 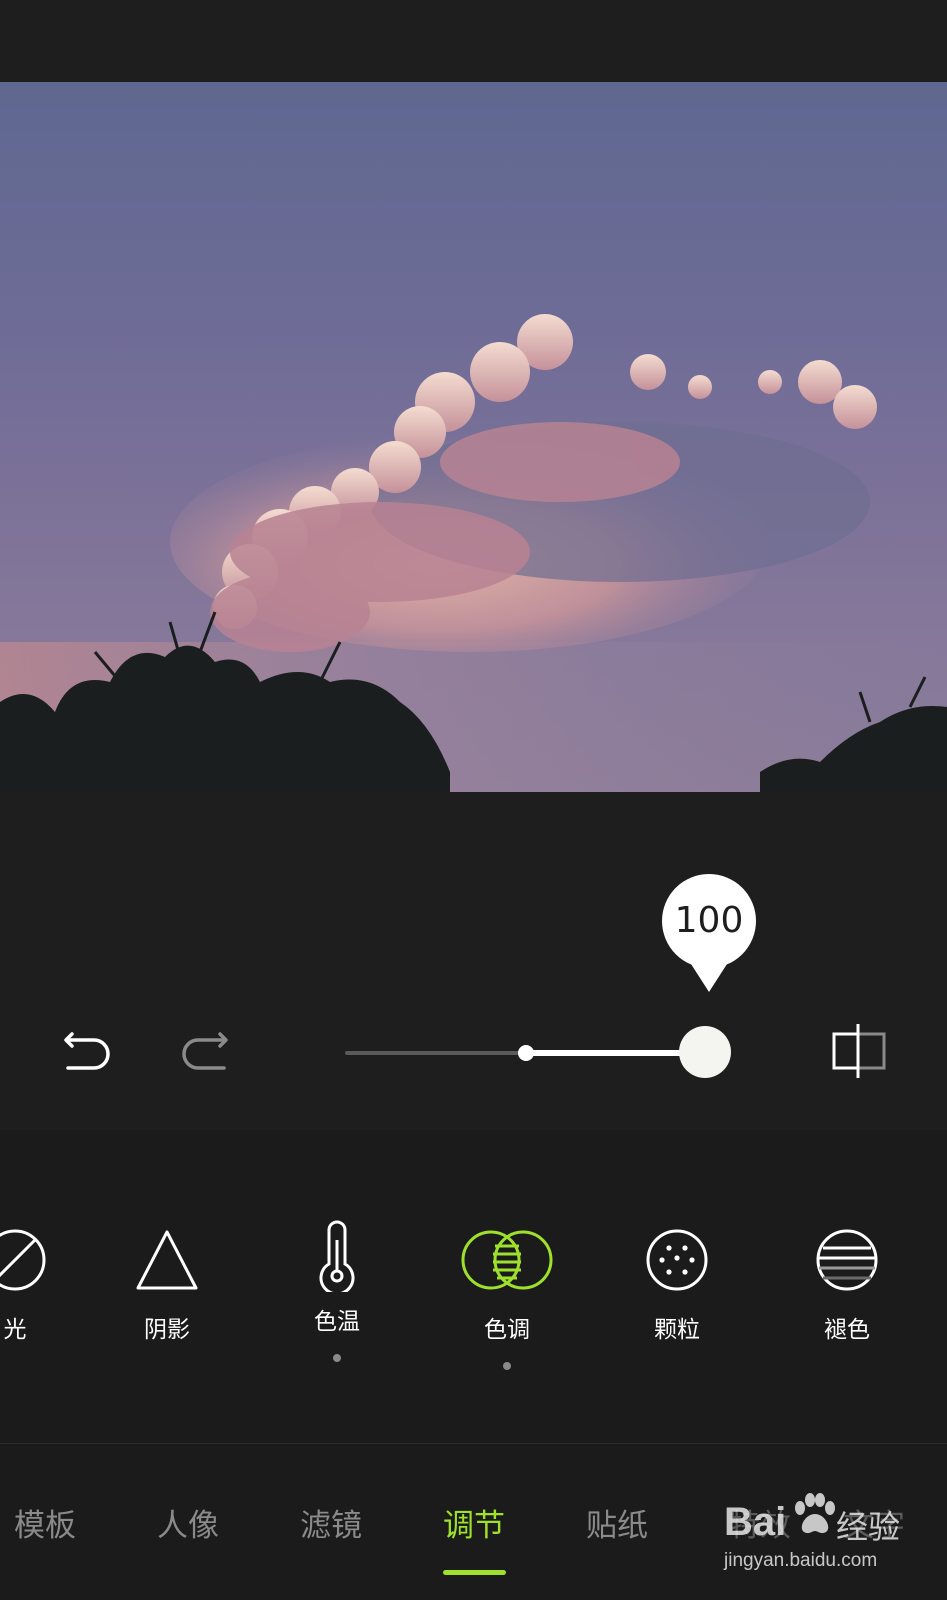 I want to click on undo-icon, so click(x=88, y=1054).